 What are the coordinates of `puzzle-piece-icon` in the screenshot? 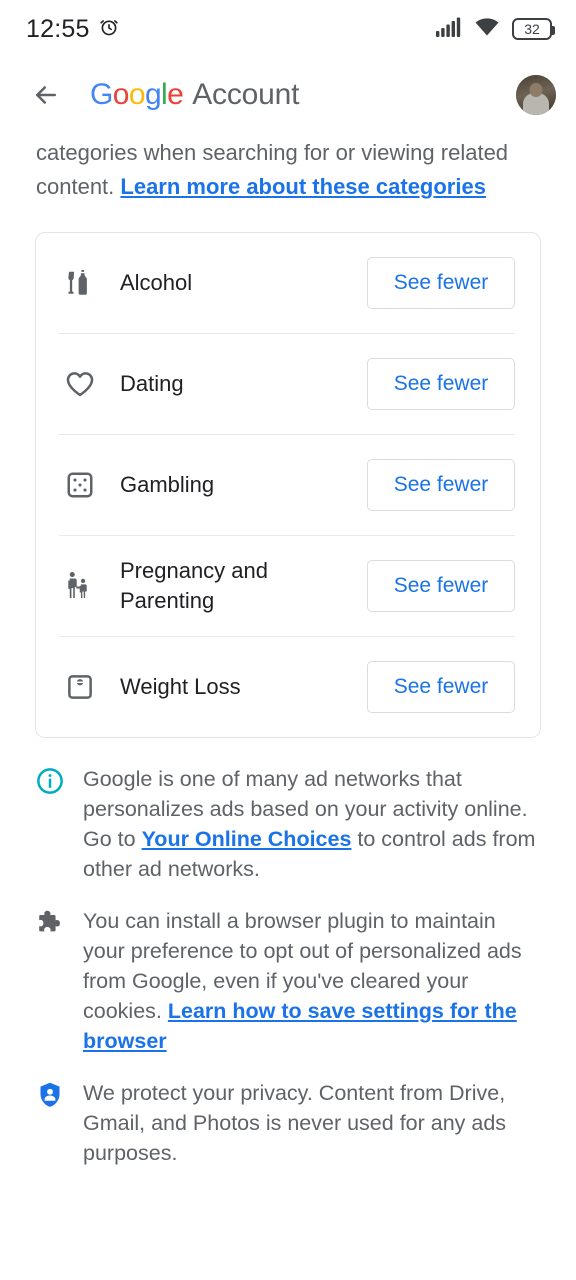 It's located at (52, 923).